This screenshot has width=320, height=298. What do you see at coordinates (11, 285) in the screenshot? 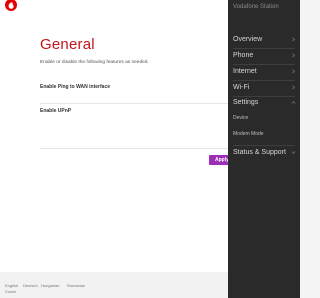
I see `language-link-english: English` at bounding box center [11, 285].